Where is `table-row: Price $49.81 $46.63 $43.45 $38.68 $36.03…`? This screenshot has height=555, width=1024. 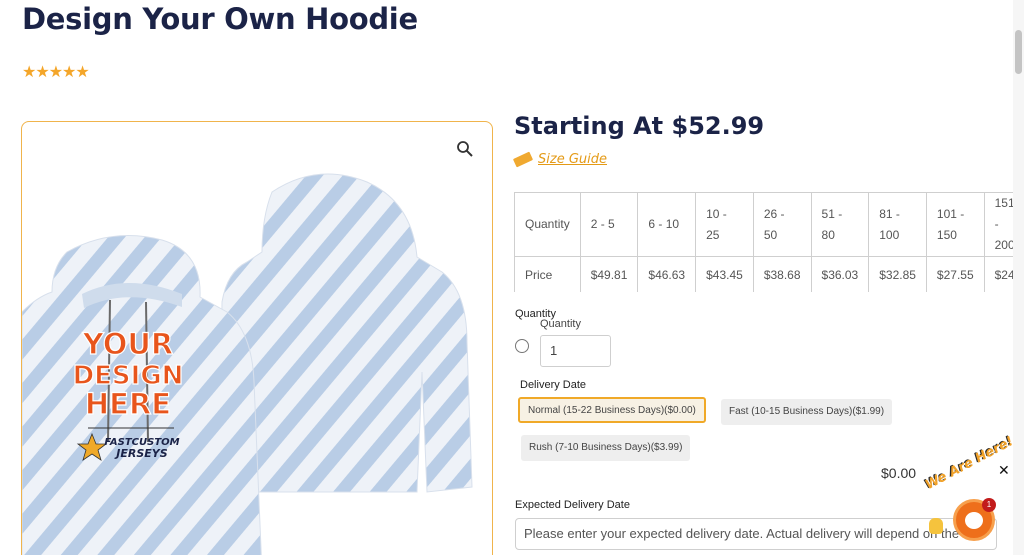 table-row: Price $49.81 $46.63 $43.45 $38.68 $36.03… is located at coordinates (764, 274).